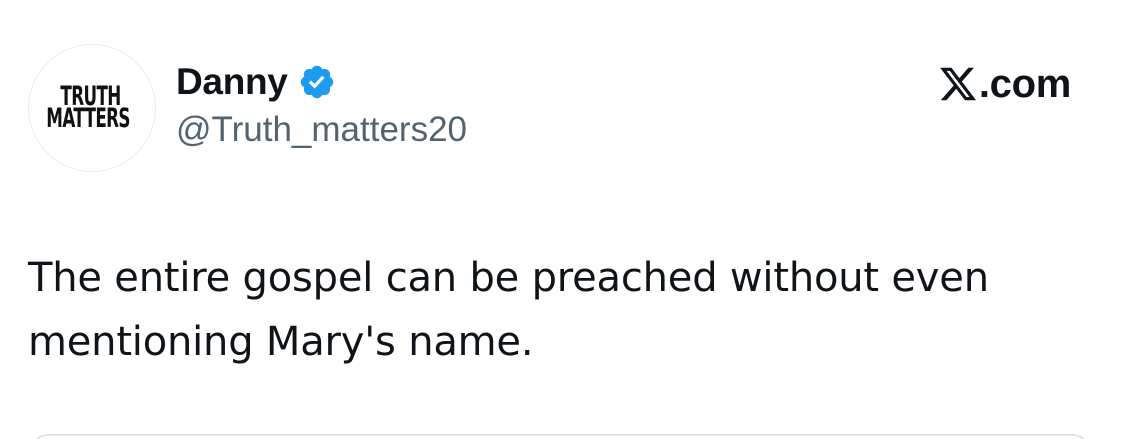 The image size is (1125, 439). Describe the element at coordinates (317, 82) in the screenshot. I see `verified-badge-icon` at that location.